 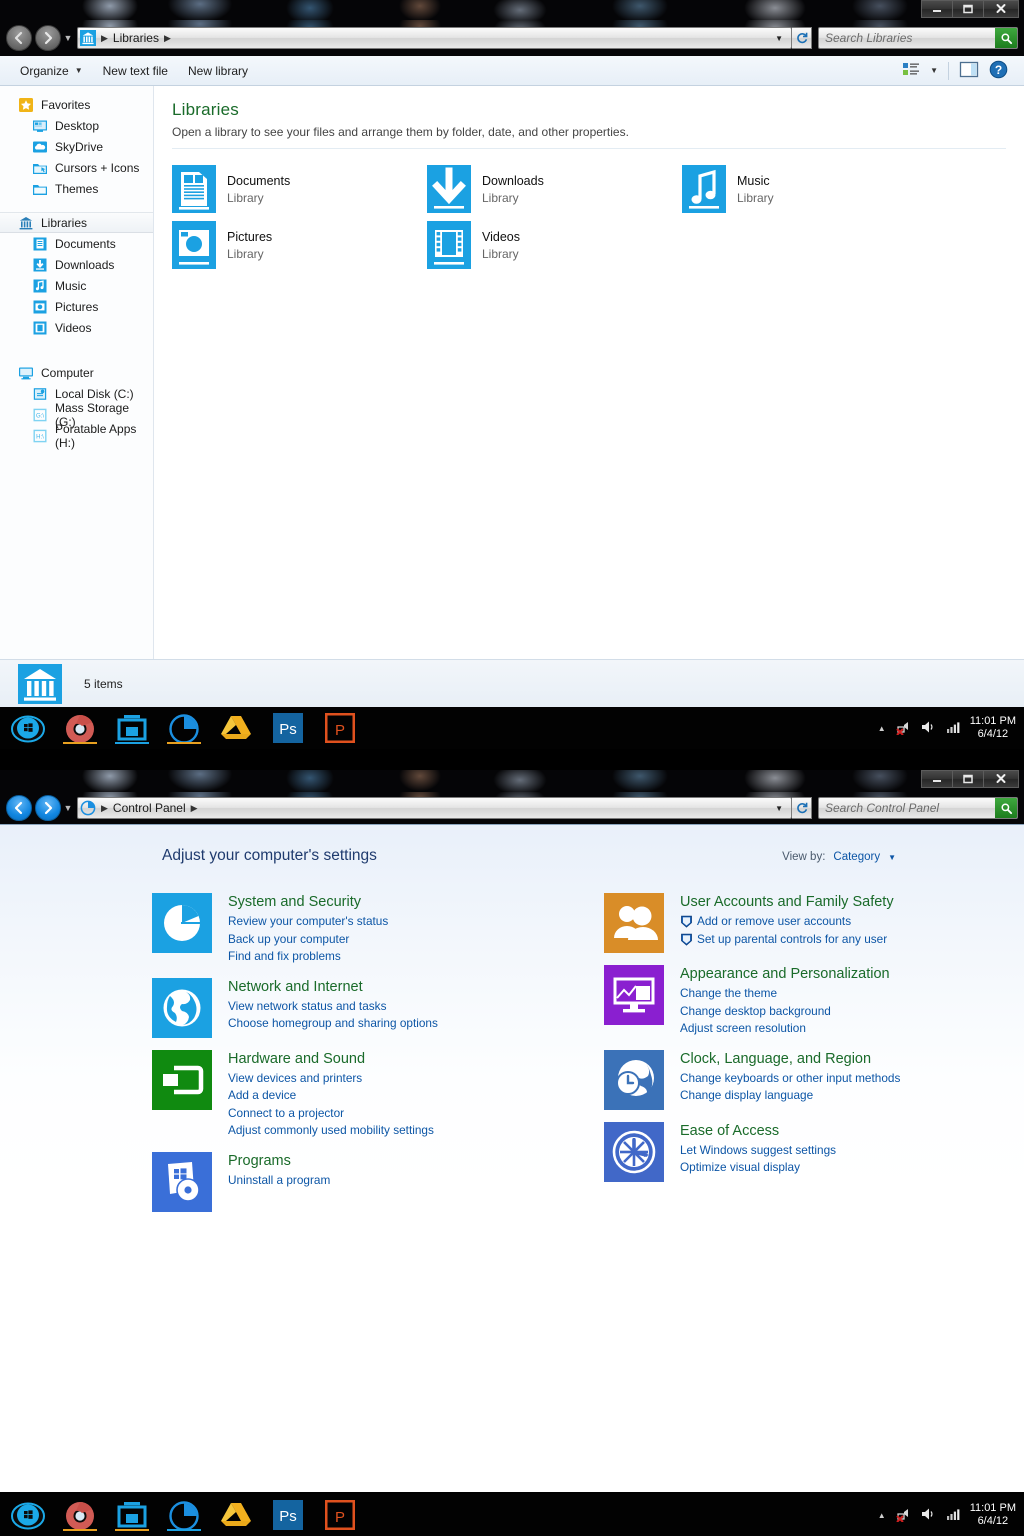 I want to click on category-link: Uninstall a program, so click(x=279, y=1181).